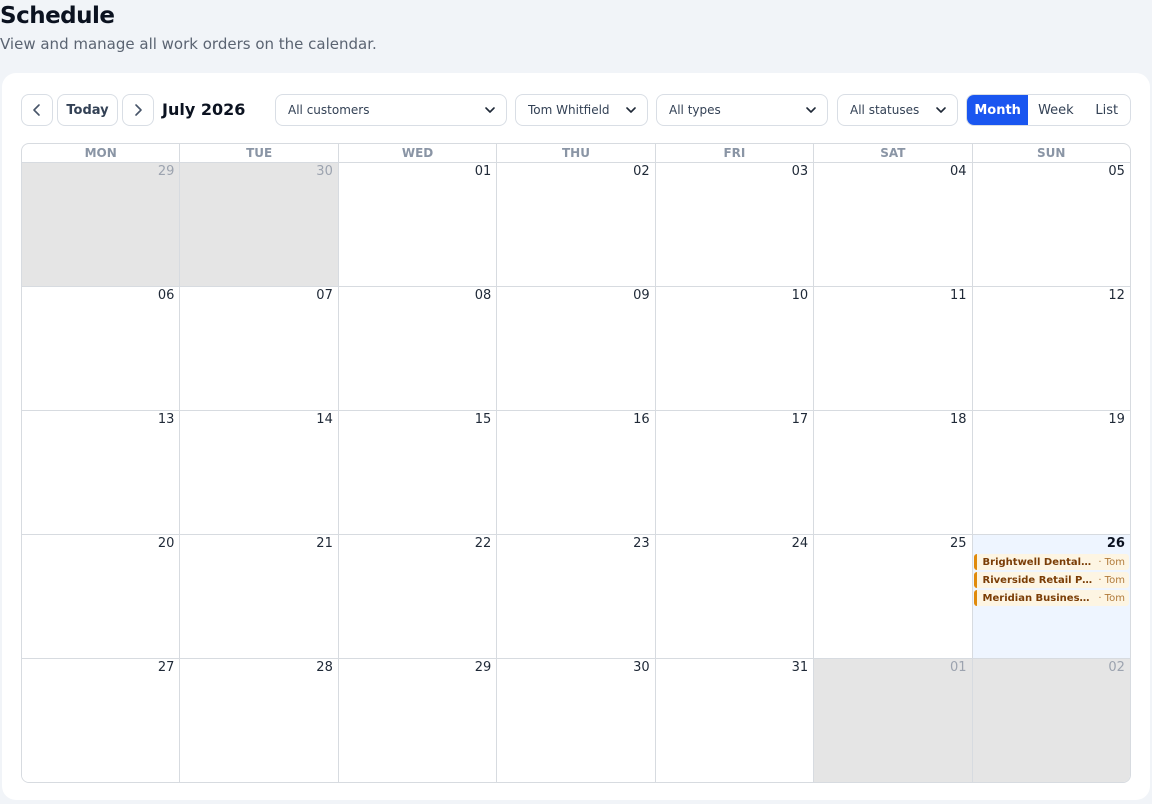 The image size is (1152, 804). I want to click on day-number: 04, so click(958, 171).